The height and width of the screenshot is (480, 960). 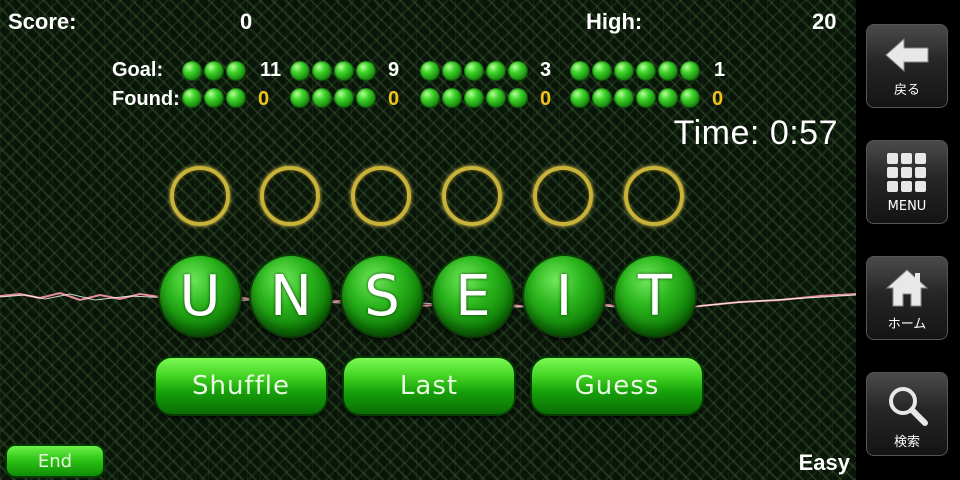 I want to click on goal-count-6: 1, so click(x=720, y=70).